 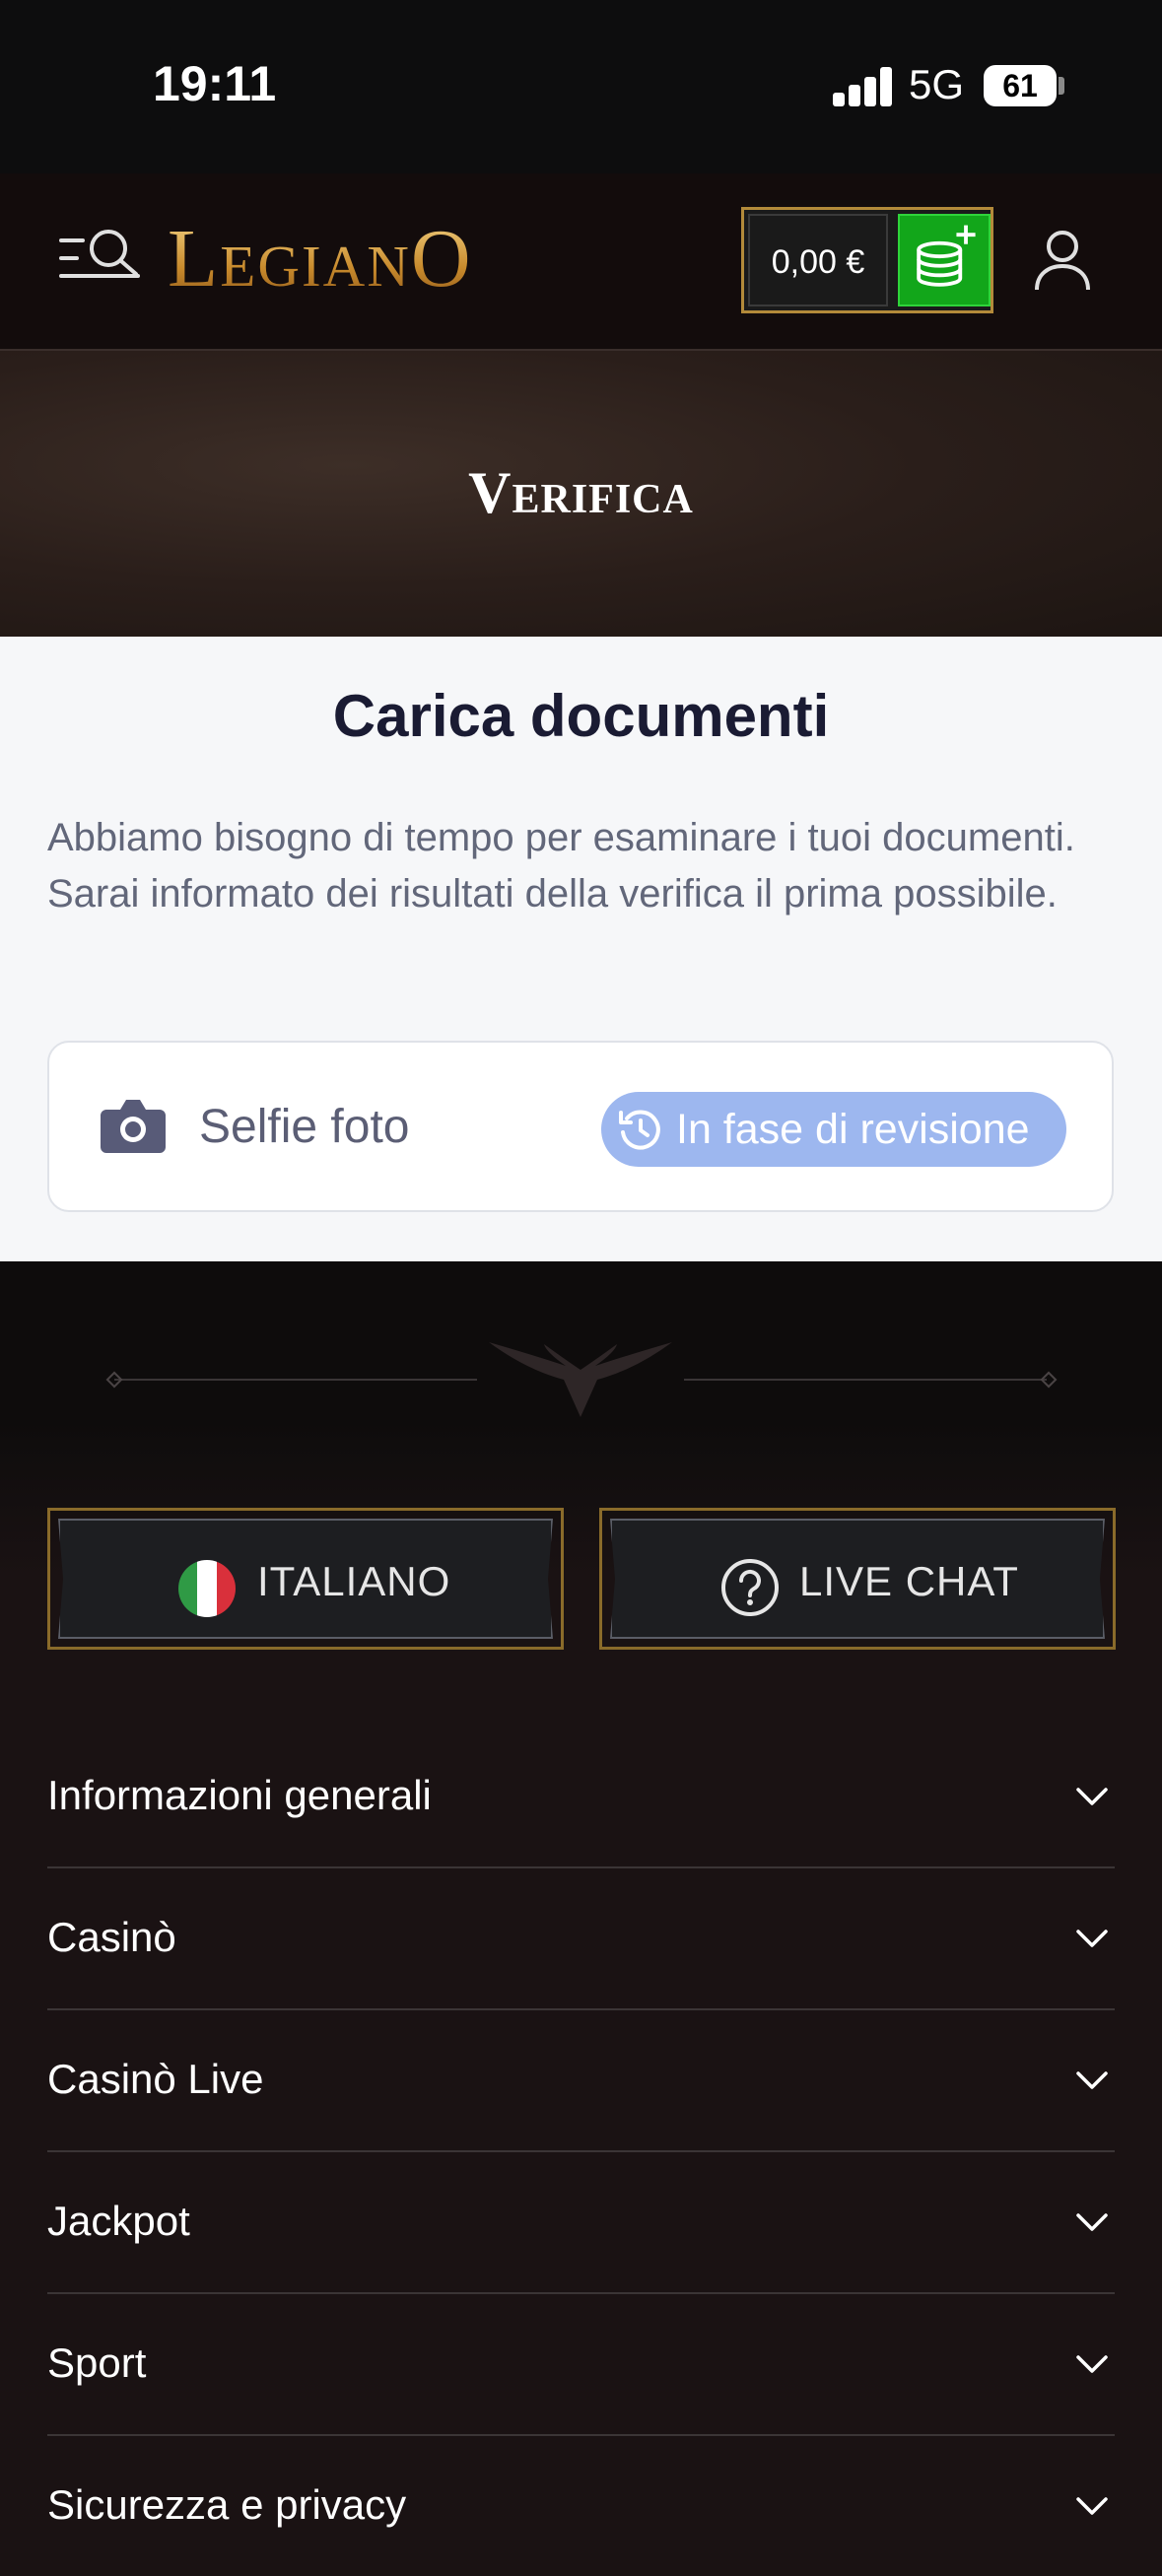 I want to click on divider-dot-left, so click(x=114, y=1380).